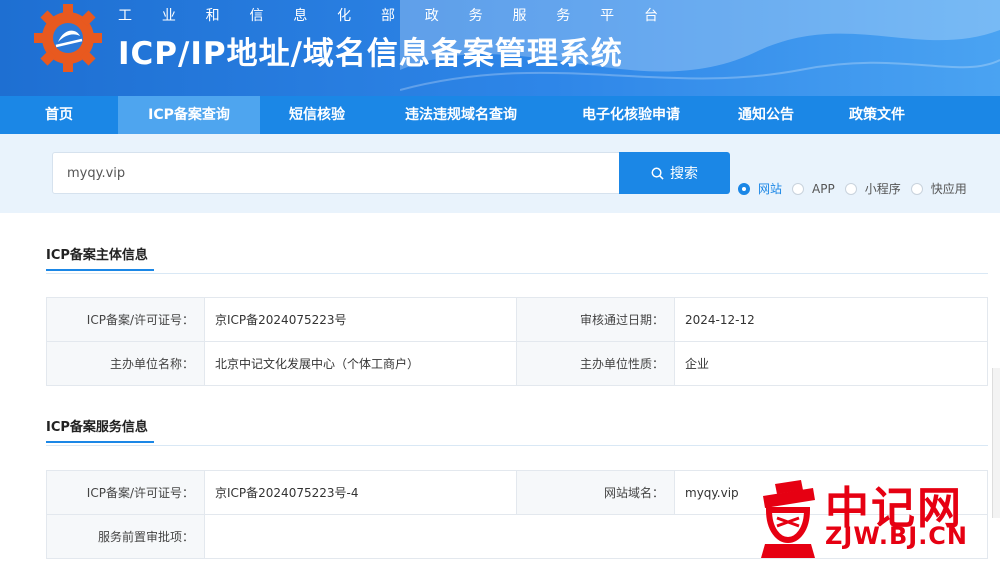  I want to click on nav-item-5: 通知公告, so click(766, 115).